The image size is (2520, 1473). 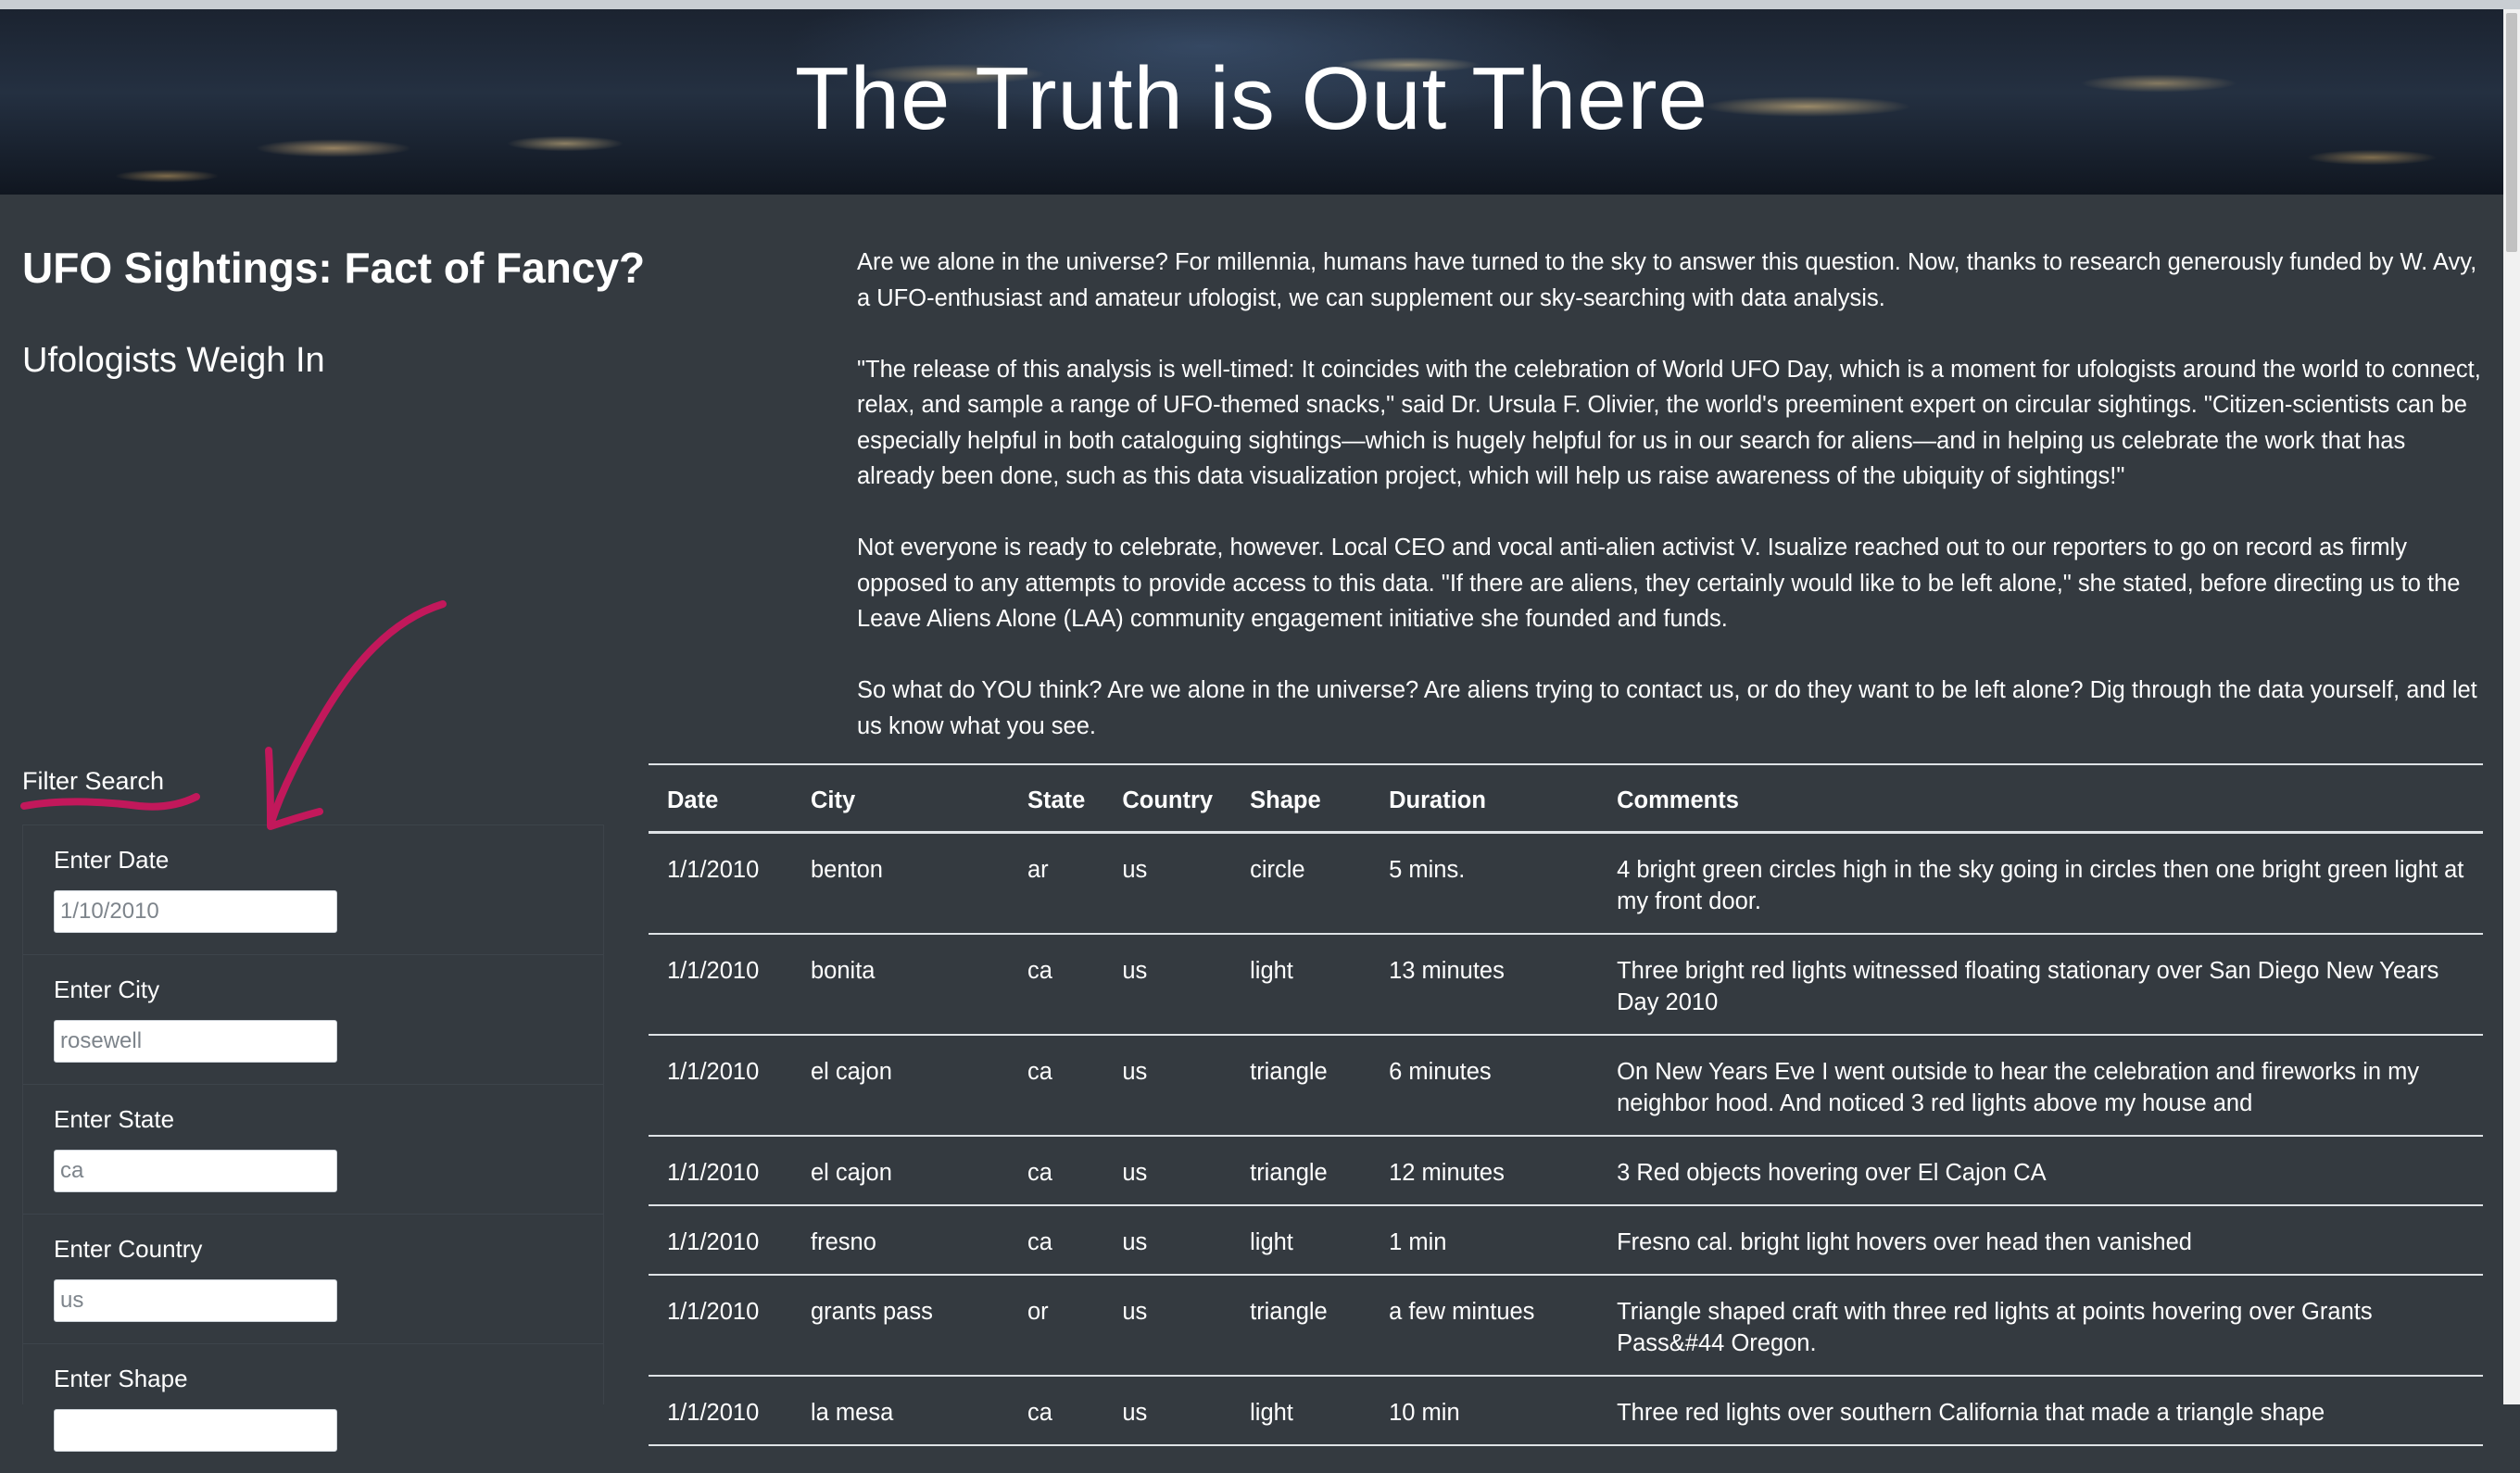 I want to click on date-input, so click(x=195, y=911).